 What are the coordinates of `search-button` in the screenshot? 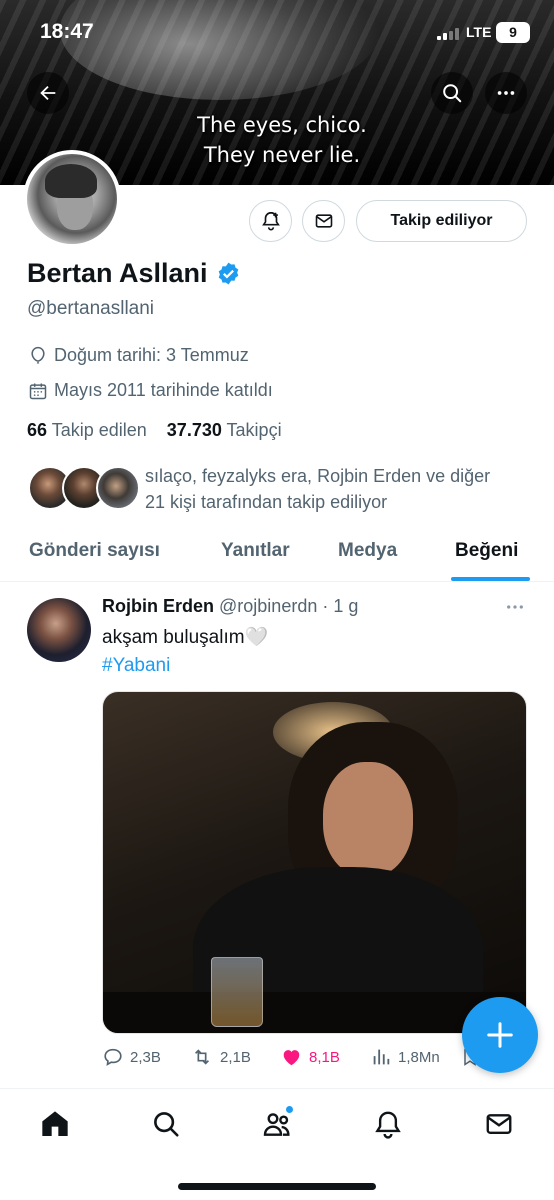 It's located at (452, 93).